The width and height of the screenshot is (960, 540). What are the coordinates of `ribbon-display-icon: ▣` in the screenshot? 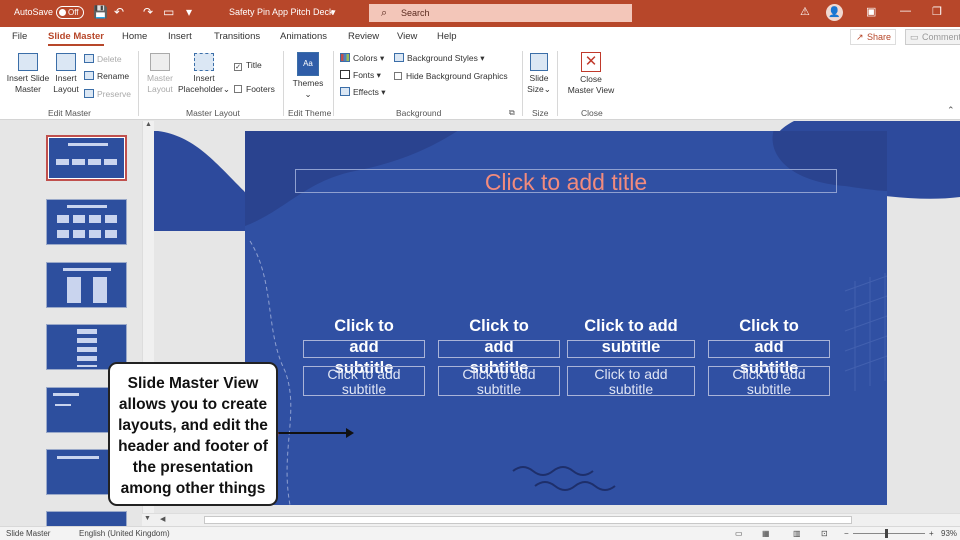 It's located at (871, 11).